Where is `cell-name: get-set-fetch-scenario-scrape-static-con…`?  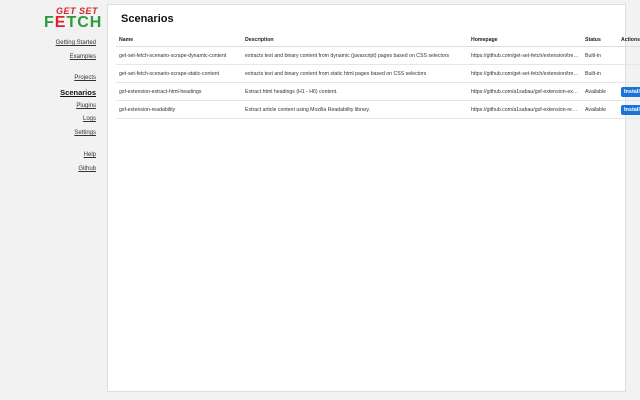 cell-name: get-set-fetch-scenario-scrape-static-con… is located at coordinates (179, 73).